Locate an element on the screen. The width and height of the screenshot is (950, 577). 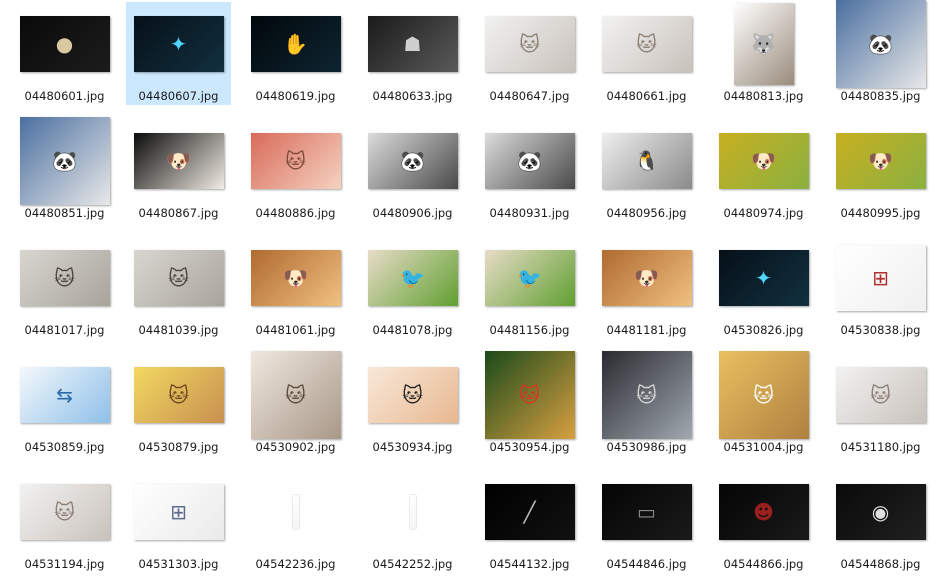
file-item: 🐺 04480813.jpg is located at coordinates (763, 53).